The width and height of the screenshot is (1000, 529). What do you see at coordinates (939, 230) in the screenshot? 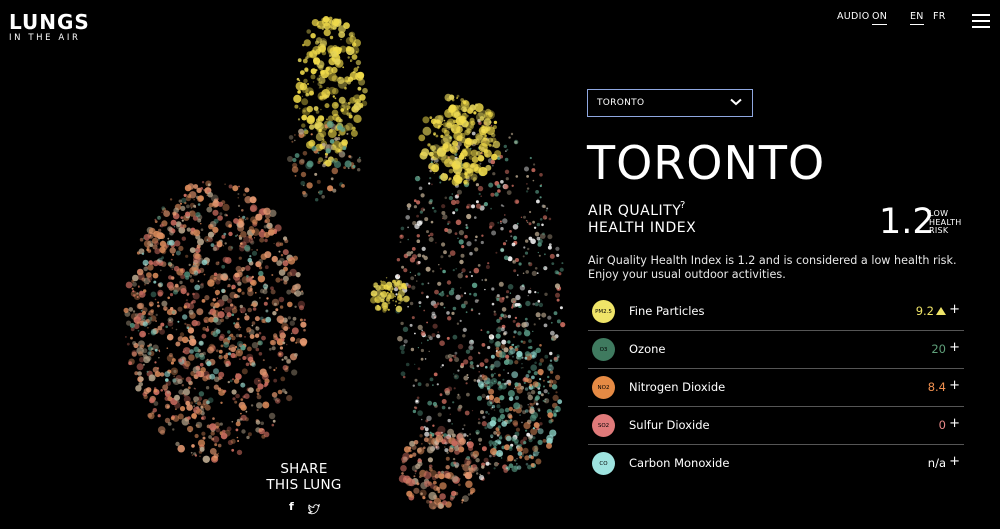
I see `risk-line3: RISK` at bounding box center [939, 230].